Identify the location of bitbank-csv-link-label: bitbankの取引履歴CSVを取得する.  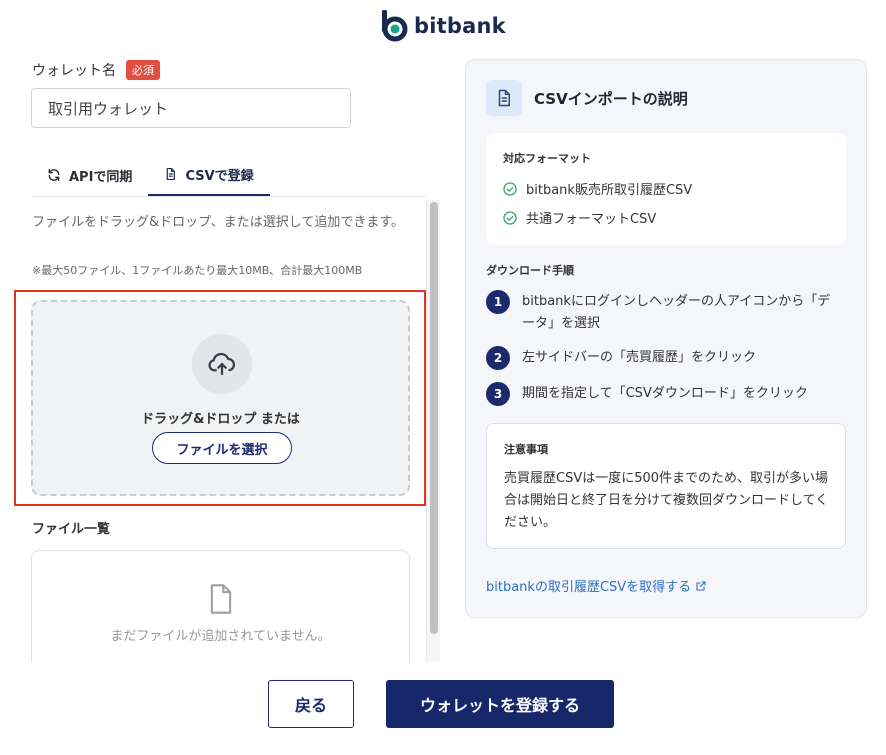
(589, 587).